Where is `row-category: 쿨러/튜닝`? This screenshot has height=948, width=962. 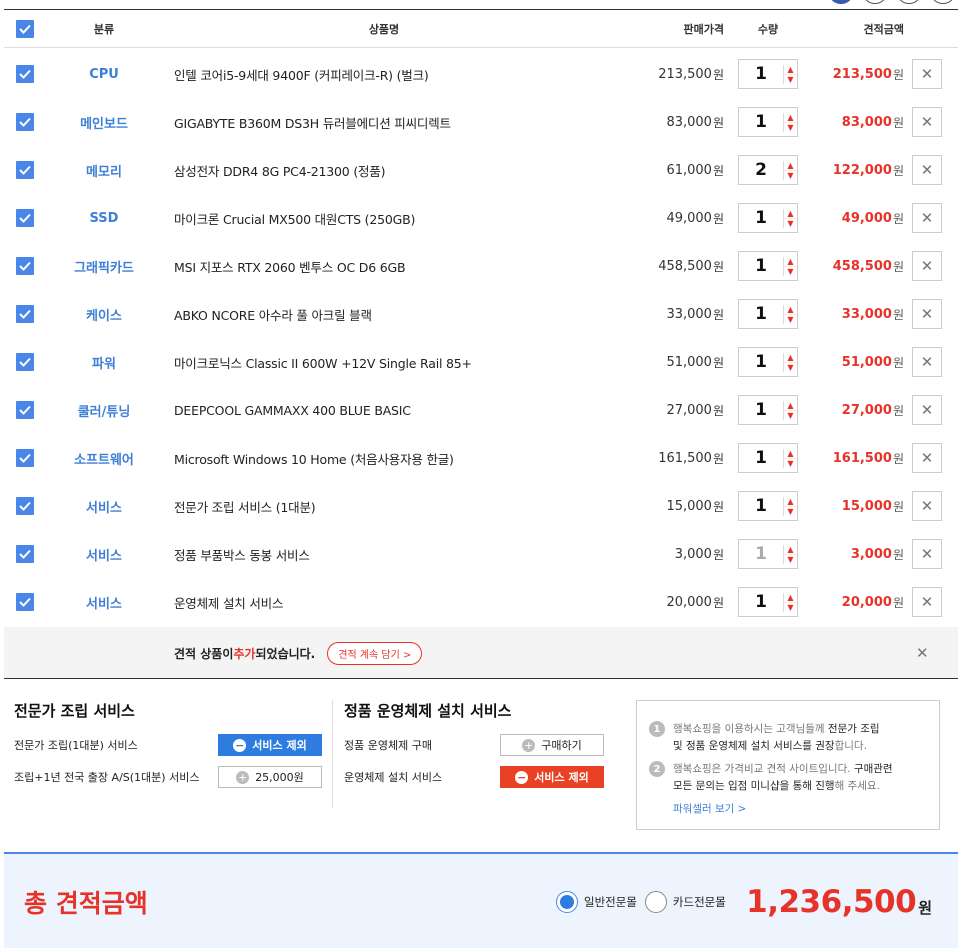
row-category: 쿨러/튜닝 is located at coordinates (104, 410).